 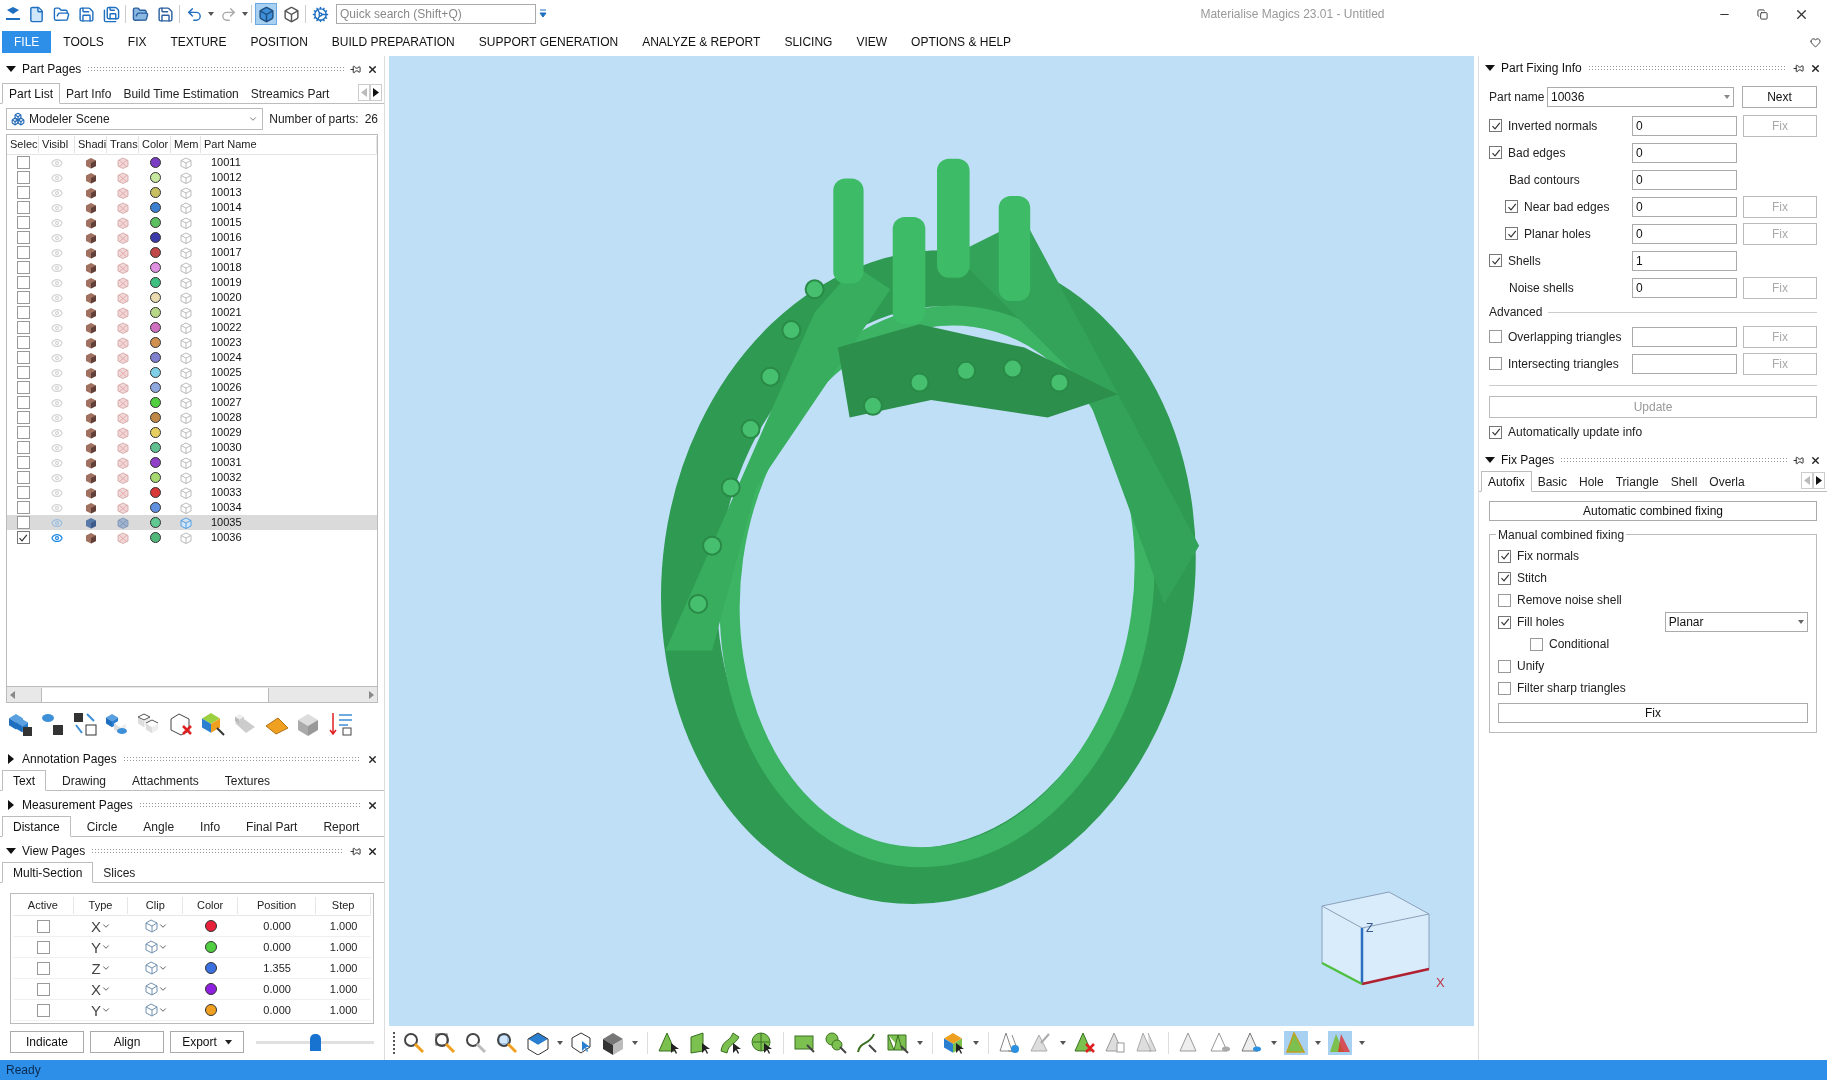 I want to click on part-name: 10013, so click(x=289, y=192).